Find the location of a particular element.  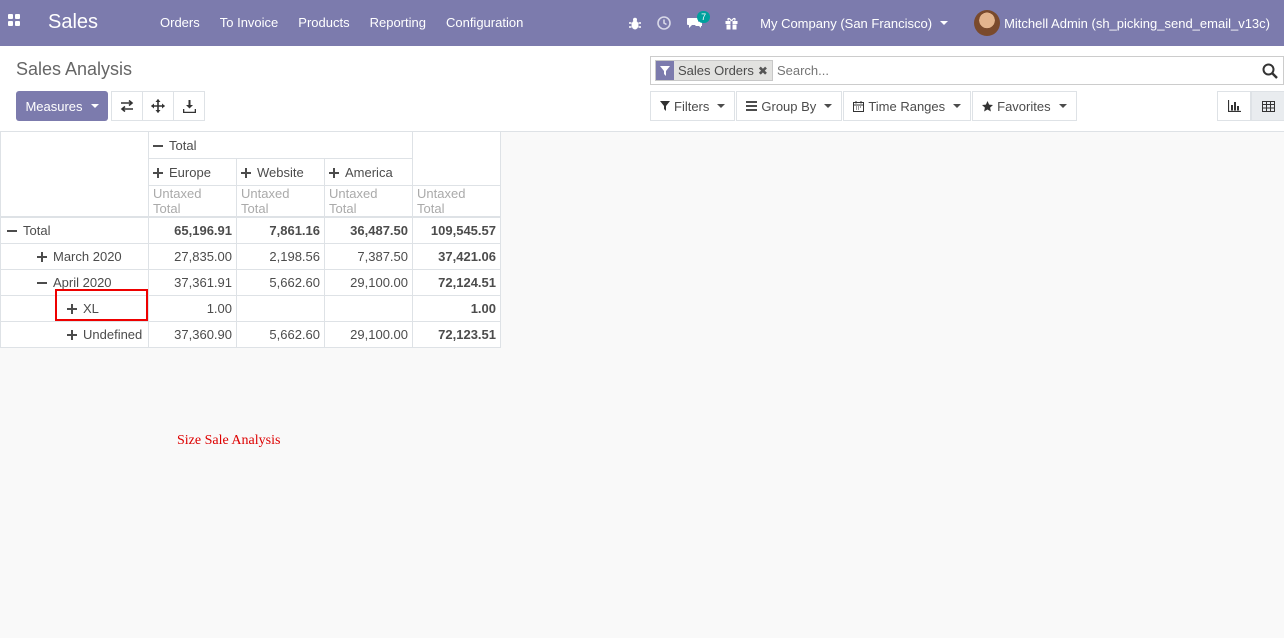

pivot-cell: 65,196.91 is located at coordinates (192, 230).